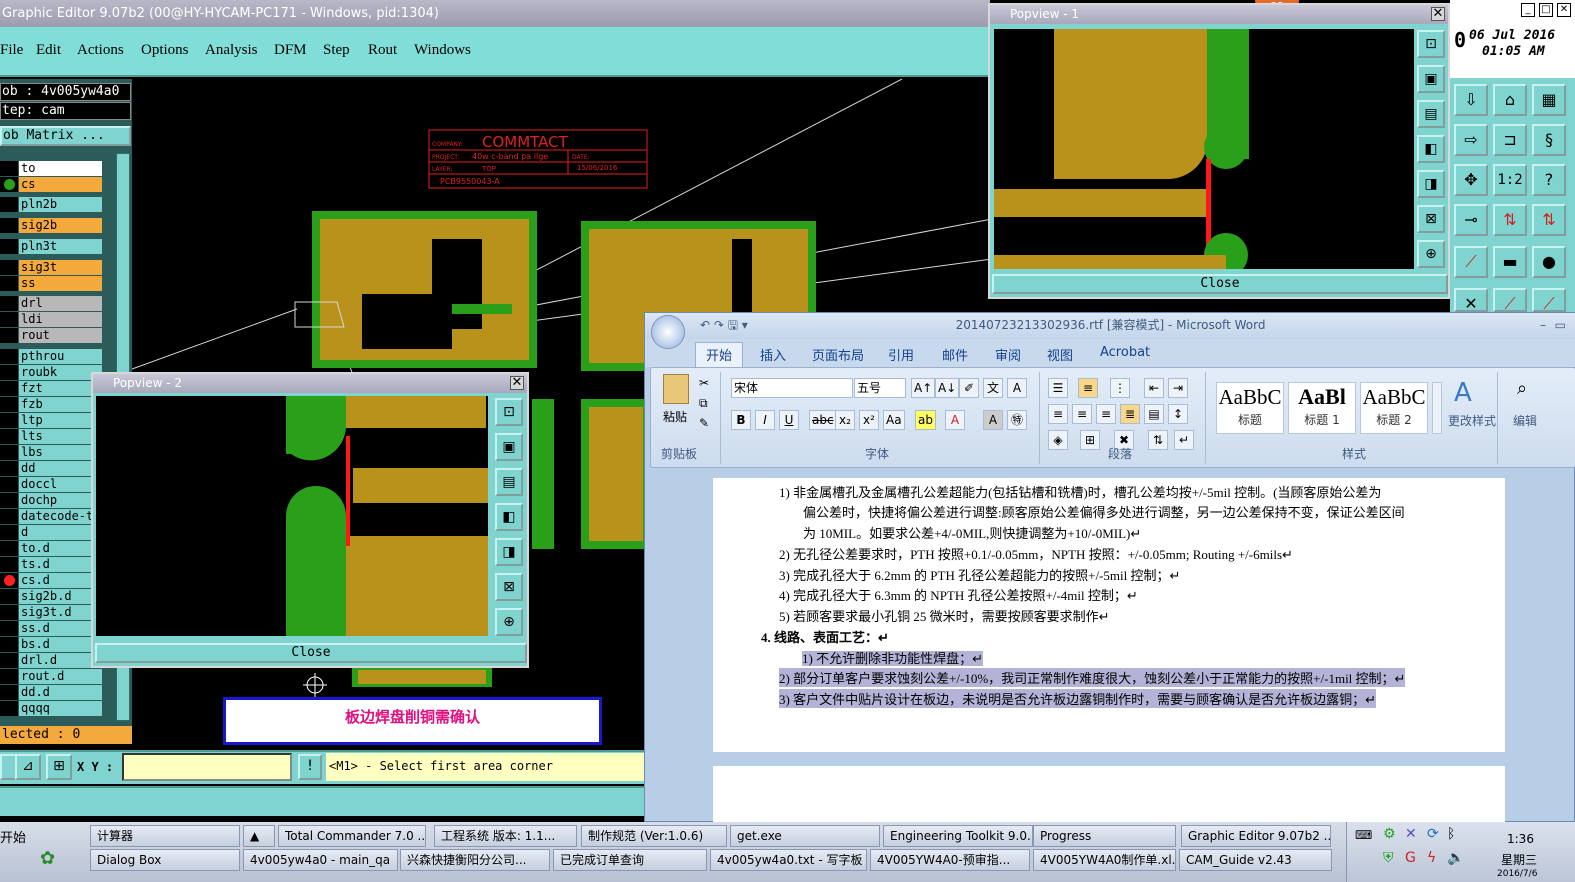 Image resolution: width=1575 pixels, height=882 pixels. What do you see at coordinates (60, 500) in the screenshot?
I see `layer-name: dochp` at bounding box center [60, 500].